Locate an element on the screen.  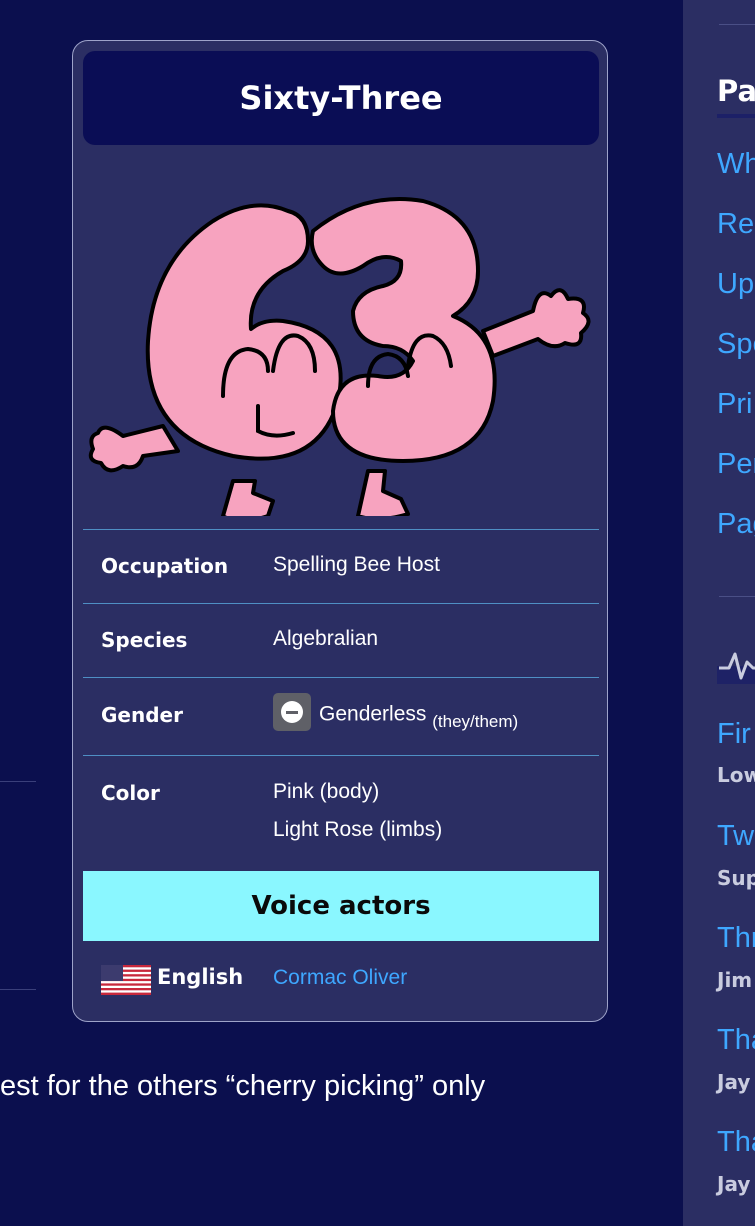
infobox-row-gender: Gender Genderless (they/them) is located at coordinates (341, 716).